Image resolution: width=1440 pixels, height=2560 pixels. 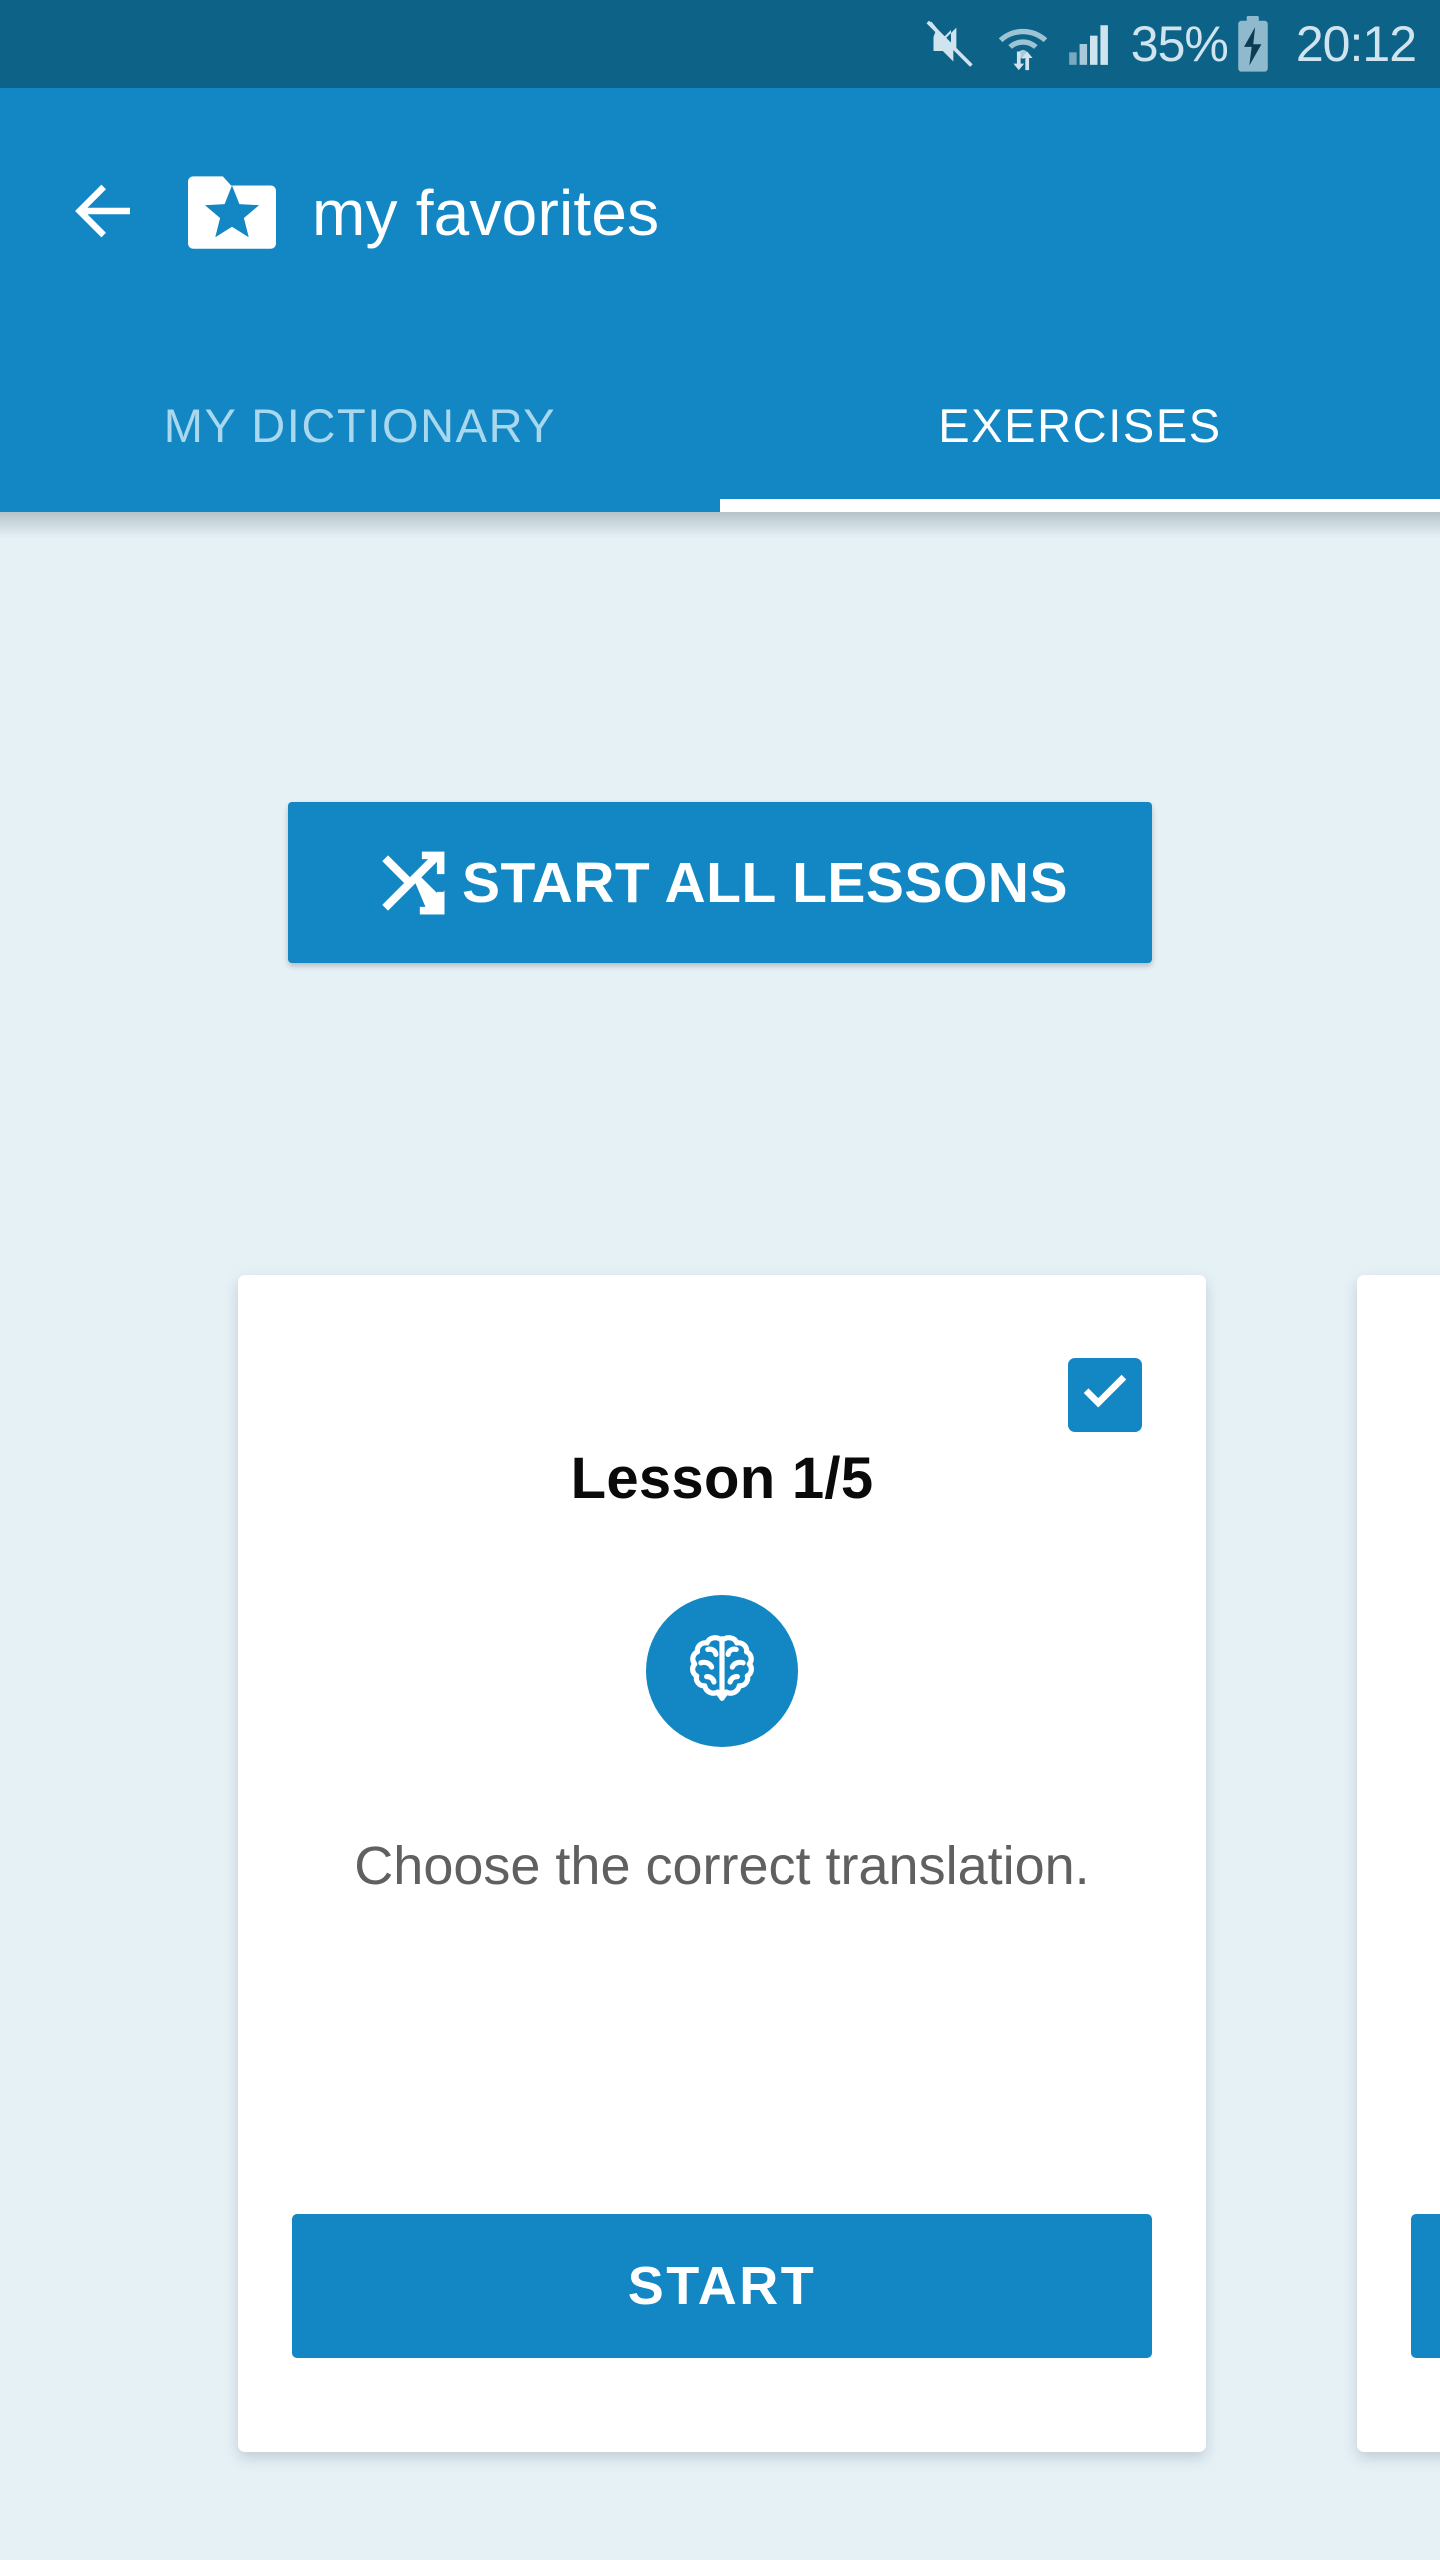 What do you see at coordinates (951, 44) in the screenshot?
I see `mute-icon` at bounding box center [951, 44].